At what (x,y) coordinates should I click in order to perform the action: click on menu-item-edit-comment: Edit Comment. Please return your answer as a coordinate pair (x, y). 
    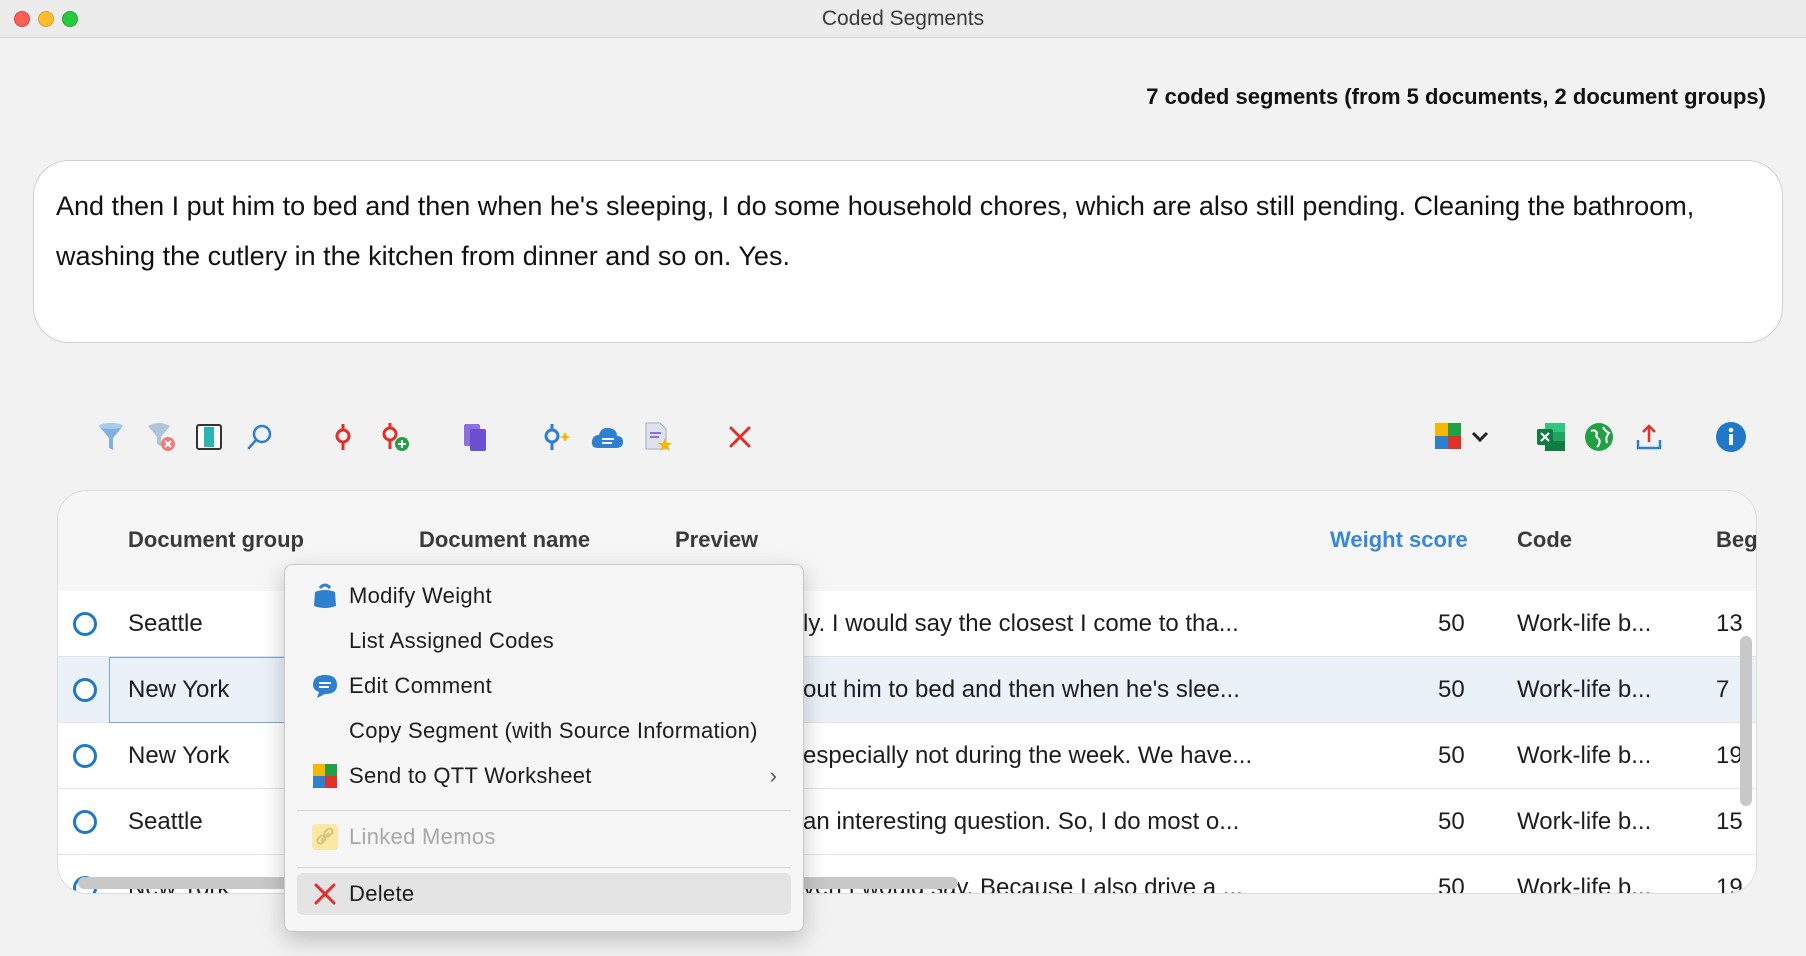
    Looking at the image, I should click on (544, 686).